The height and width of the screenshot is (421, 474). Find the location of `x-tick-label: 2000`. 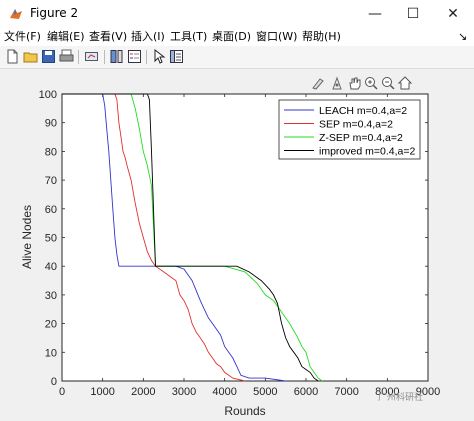

x-tick-label: 2000 is located at coordinates (143, 392).